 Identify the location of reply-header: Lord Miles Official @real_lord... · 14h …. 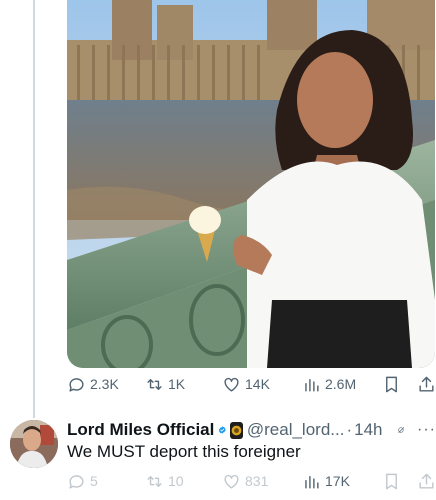
(251, 430).